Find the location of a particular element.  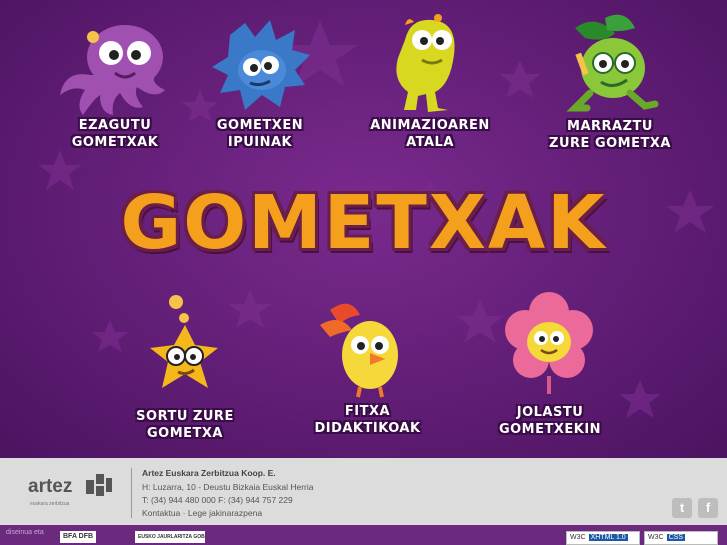

artez-logo-text: artez is located at coordinates (50, 486).